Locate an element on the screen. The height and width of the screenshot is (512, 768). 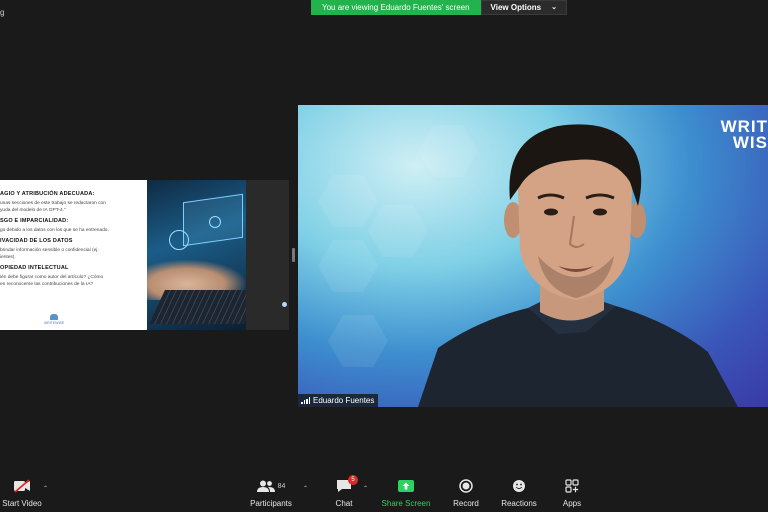
chat-button: 5 Chat is located at coordinates (344, 493).